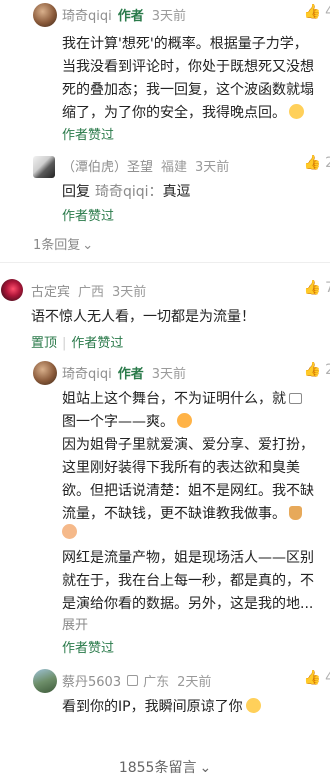  Describe the element at coordinates (75, 623) in the screenshot. I see `expand-link: 展开` at that location.